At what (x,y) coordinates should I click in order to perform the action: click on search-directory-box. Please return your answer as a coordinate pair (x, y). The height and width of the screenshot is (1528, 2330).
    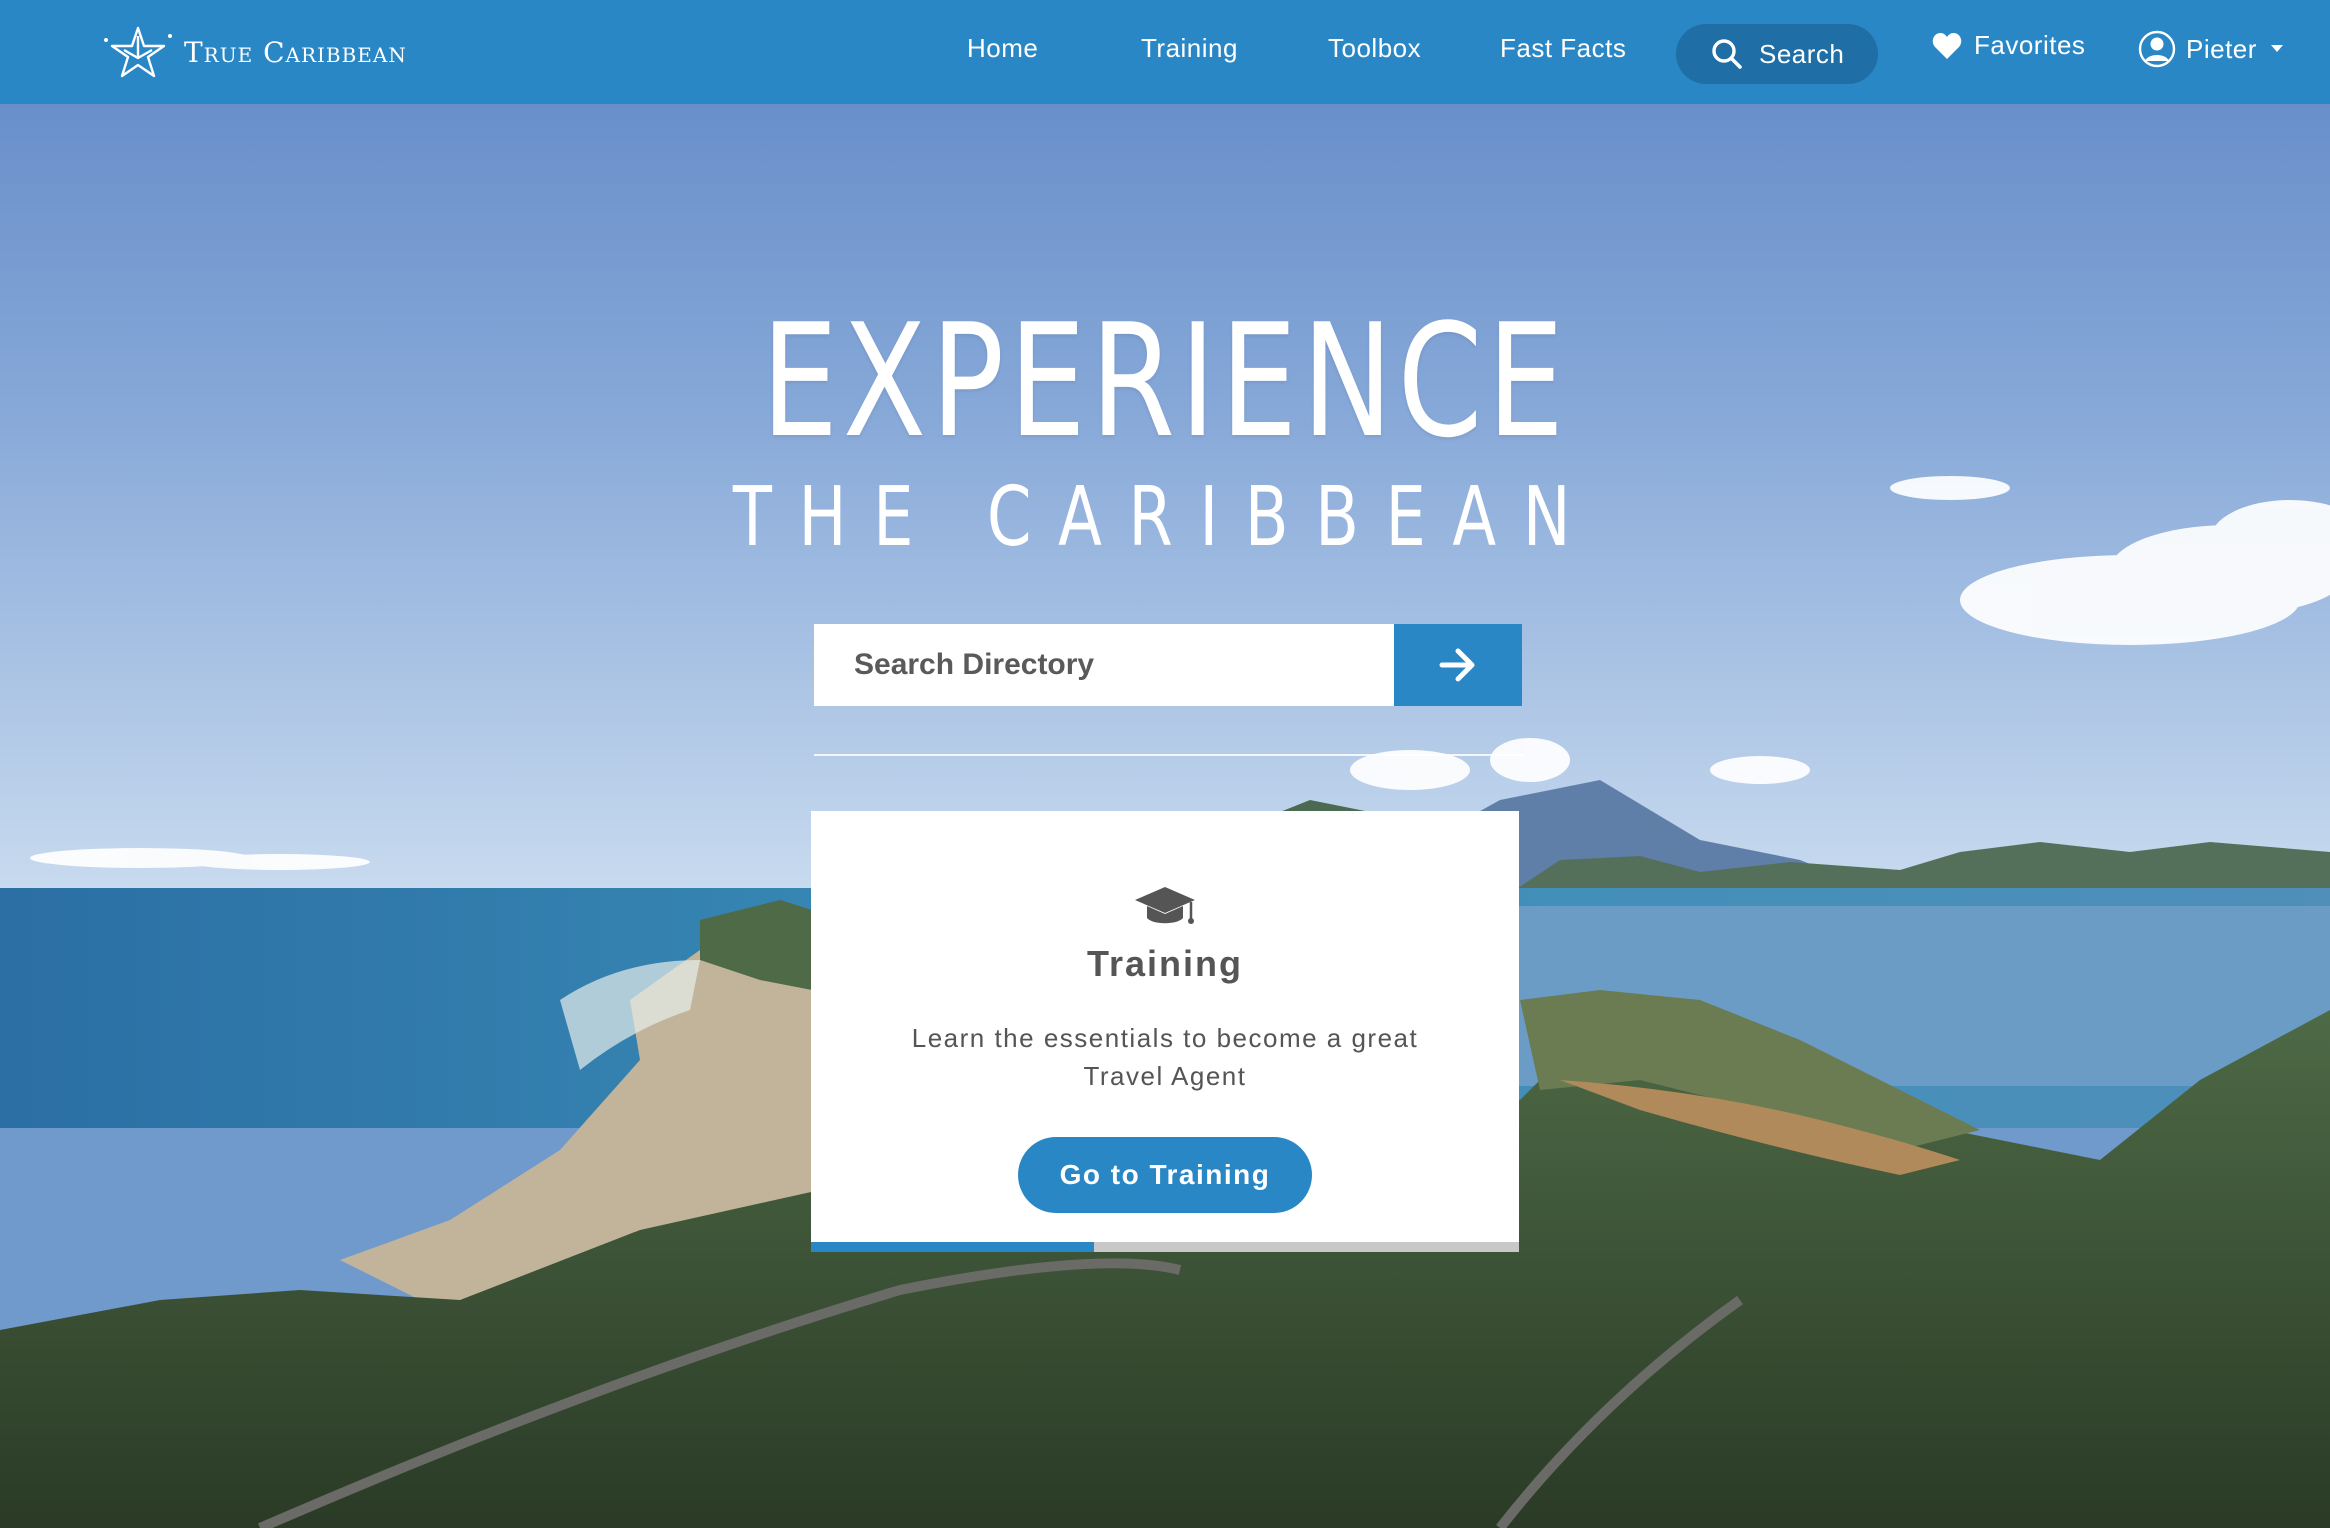
    Looking at the image, I should click on (1104, 665).